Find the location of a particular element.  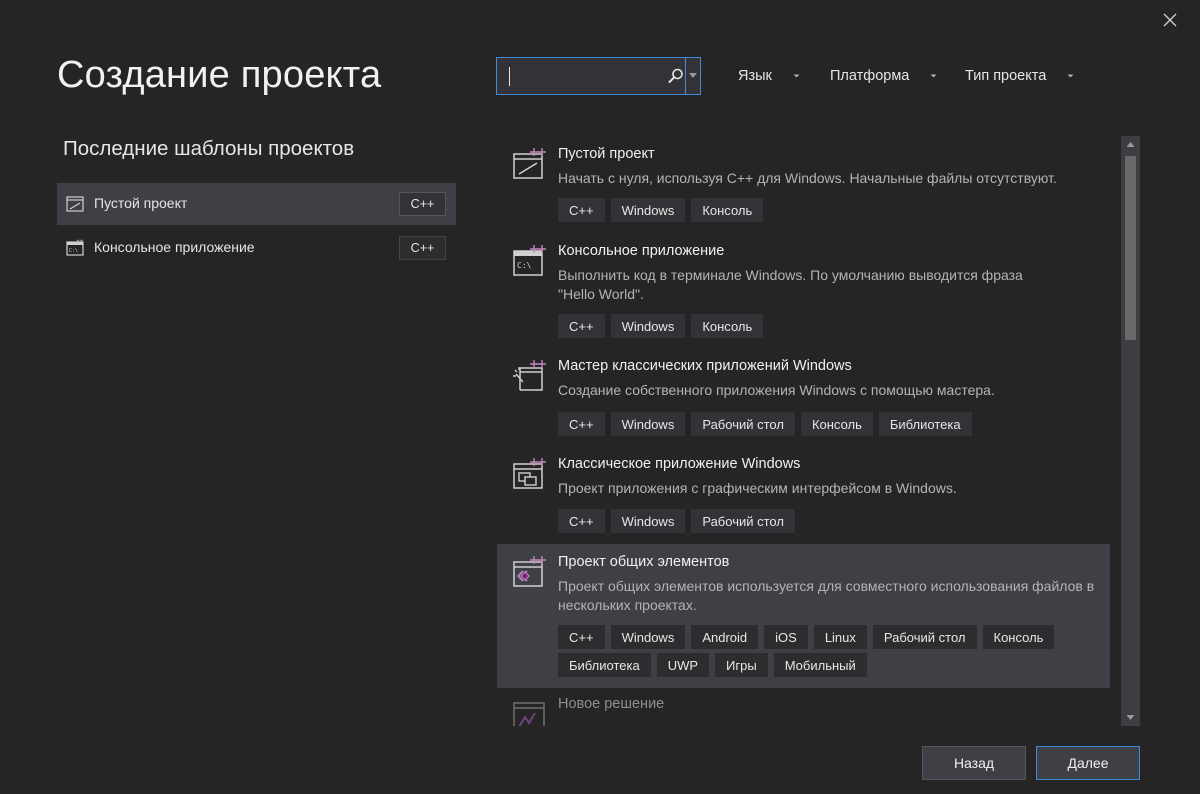

chevron-up-icon is located at coordinates (1130, 144).